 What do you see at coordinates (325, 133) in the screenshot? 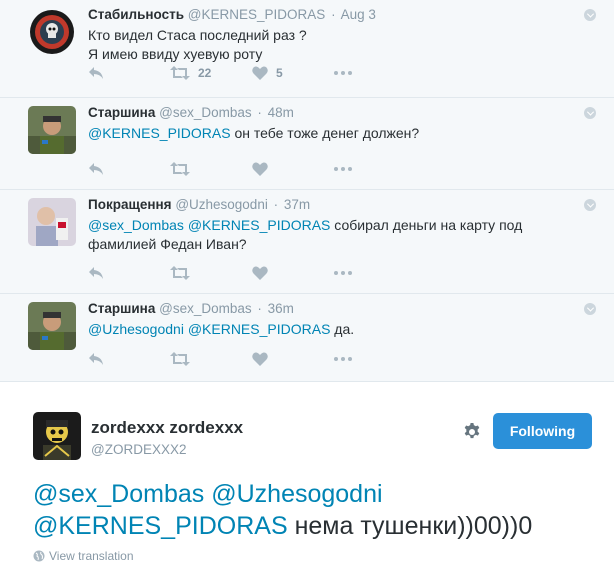
I see `tweet-text-body: он тебе тоже денег должен?` at bounding box center [325, 133].